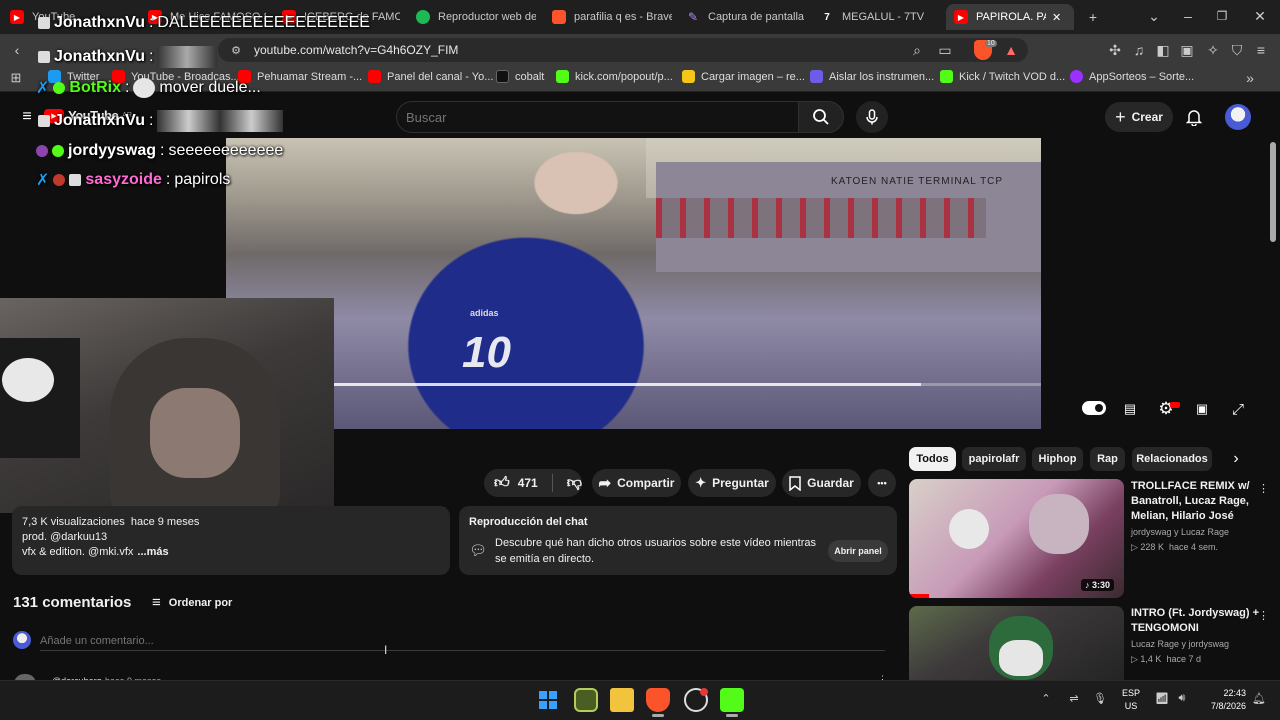 The height and width of the screenshot is (720, 1280). I want to click on save-button: Guardar, so click(821, 483).